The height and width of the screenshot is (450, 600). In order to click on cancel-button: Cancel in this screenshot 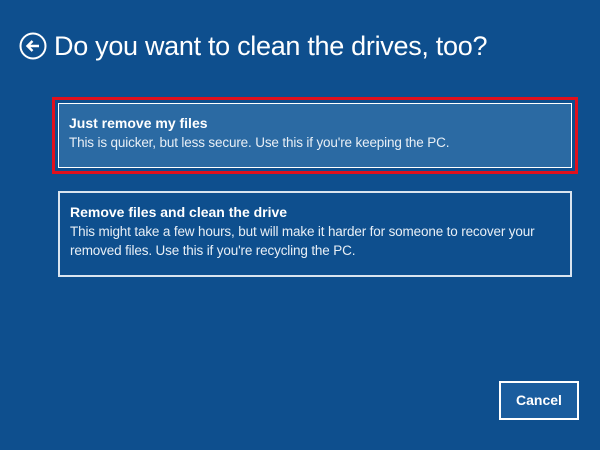, I will do `click(539, 400)`.